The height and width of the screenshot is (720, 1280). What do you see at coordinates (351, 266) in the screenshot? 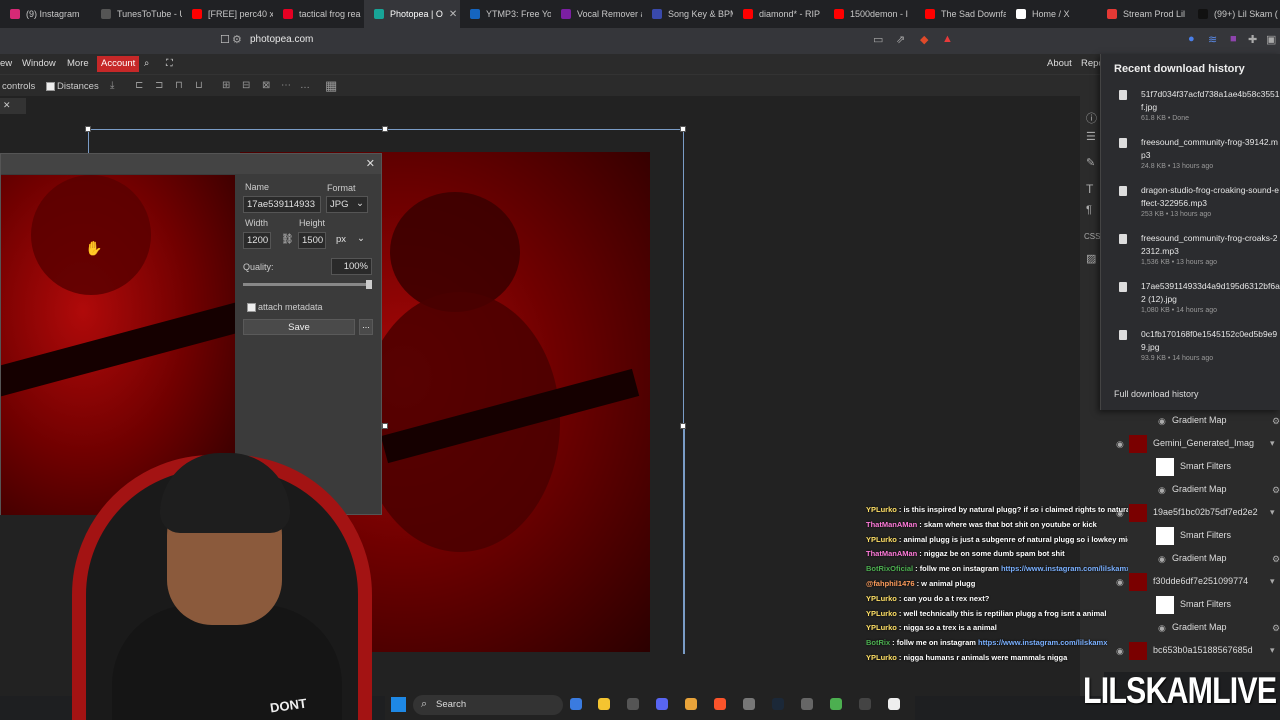
I see `quality-input: 100%` at bounding box center [351, 266].